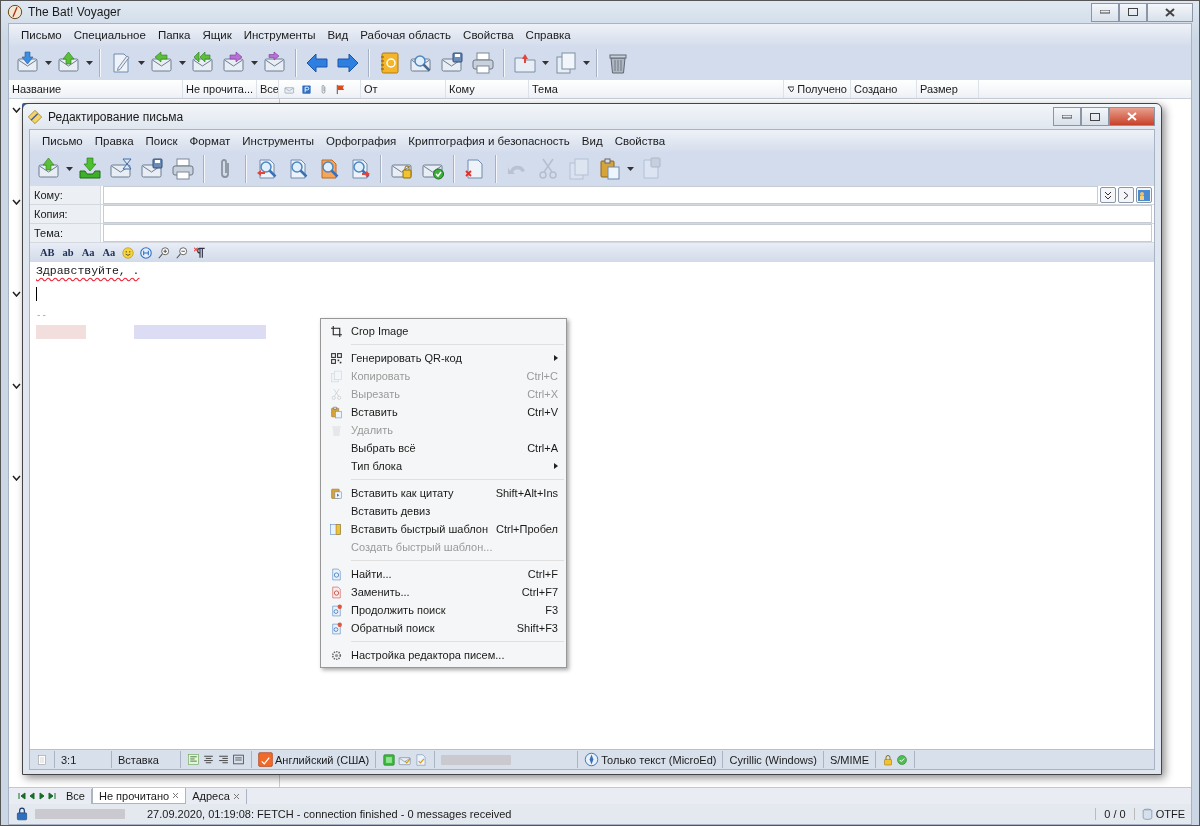 This screenshot has height=826, width=1200. What do you see at coordinates (443, 511) in the screenshot?
I see `menu-item: Вставить девиз` at bounding box center [443, 511].